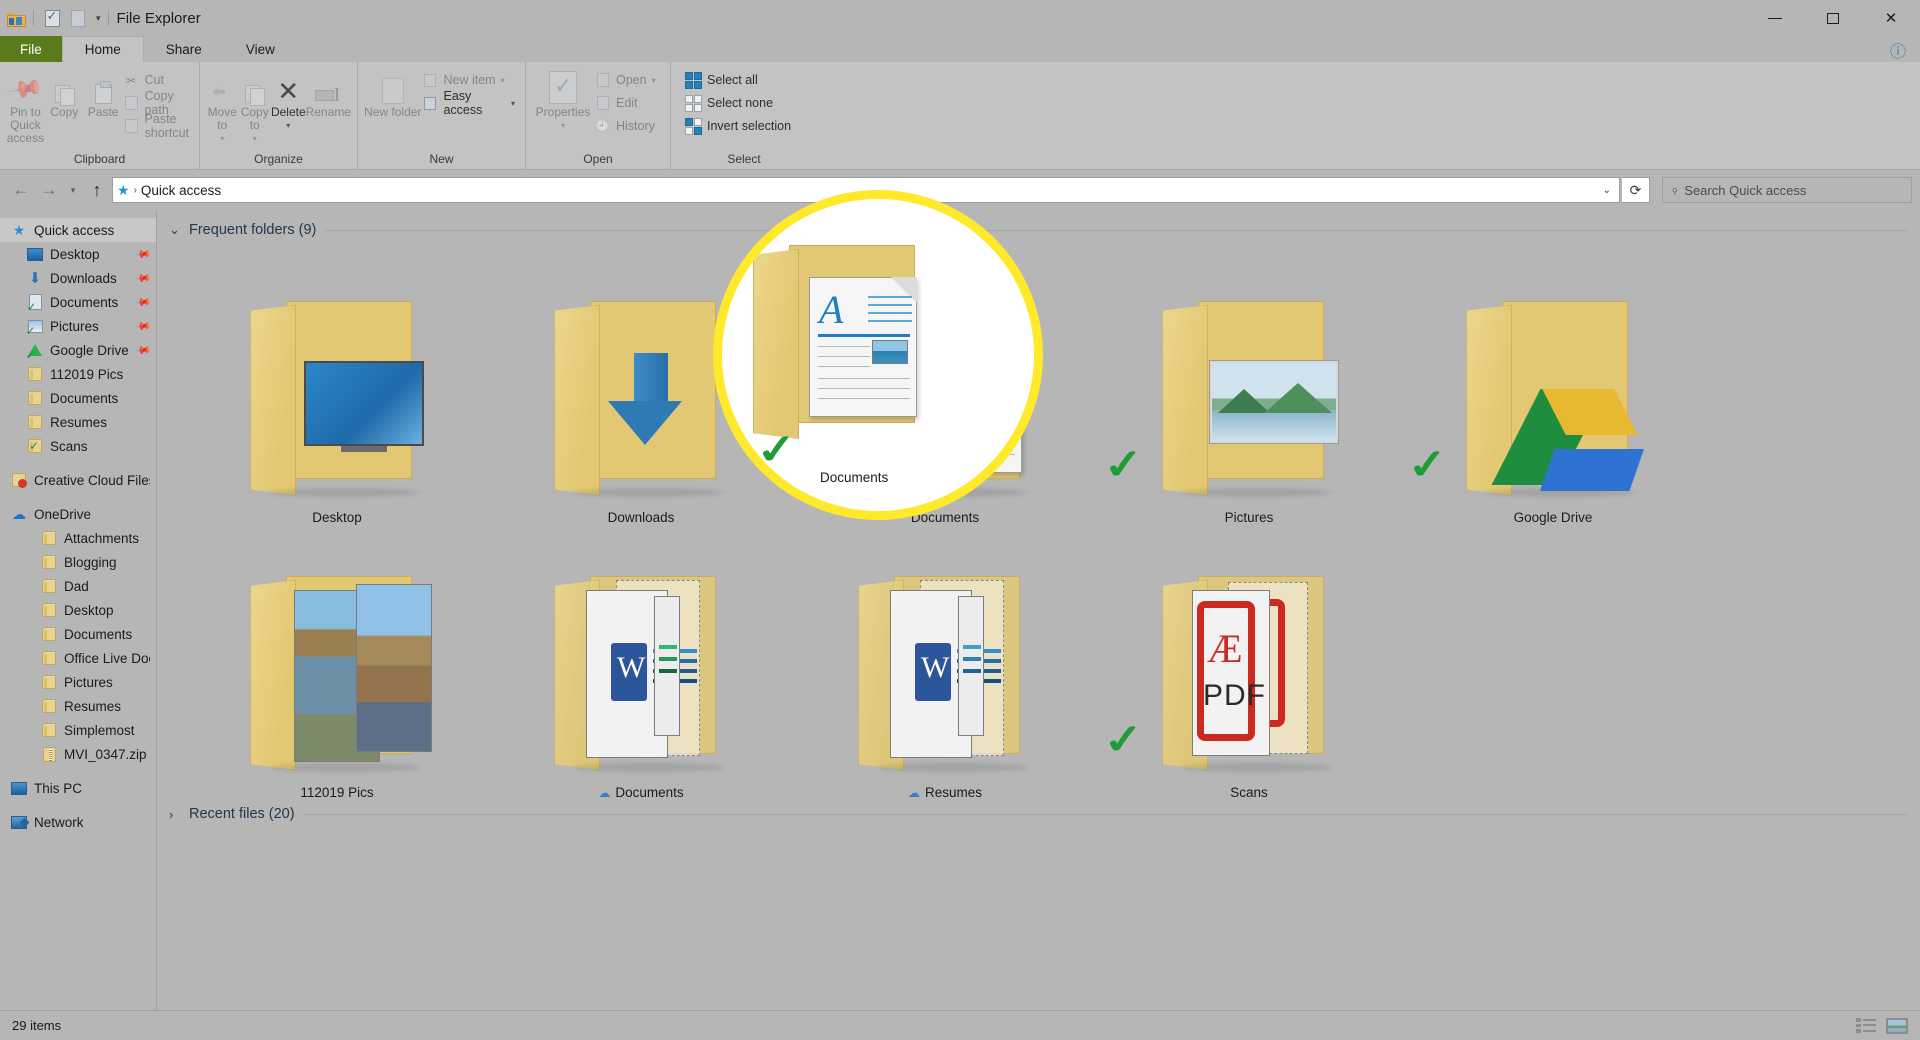 This screenshot has width=1920, height=1040. What do you see at coordinates (740, 103) in the screenshot?
I see `select-none-button: Select none` at bounding box center [740, 103].